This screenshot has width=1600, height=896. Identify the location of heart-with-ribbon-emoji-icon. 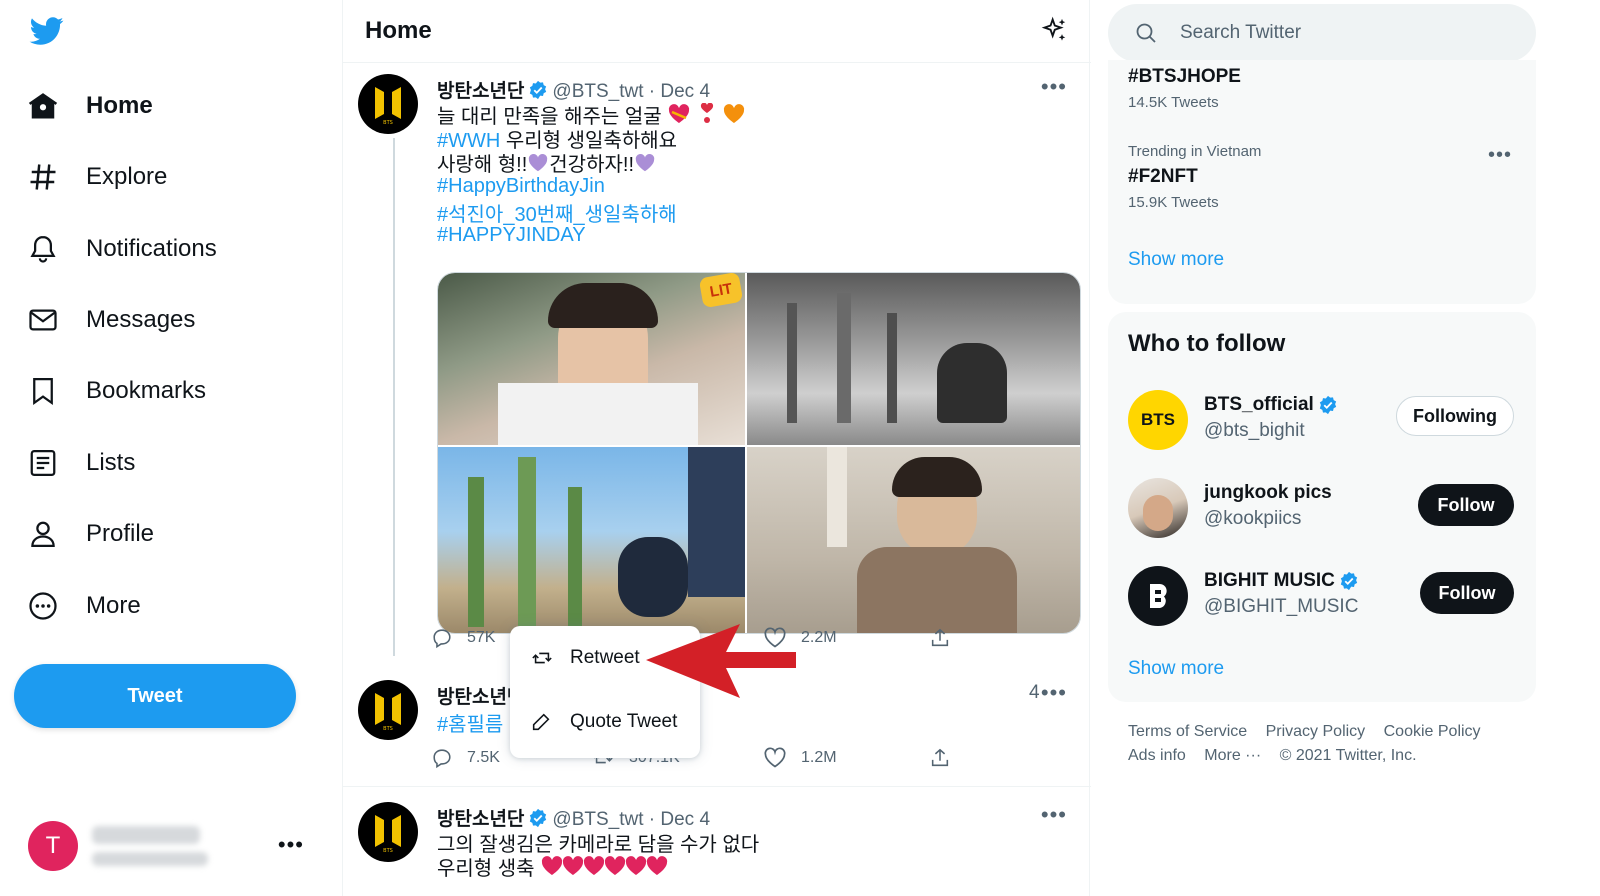
(604, 869).